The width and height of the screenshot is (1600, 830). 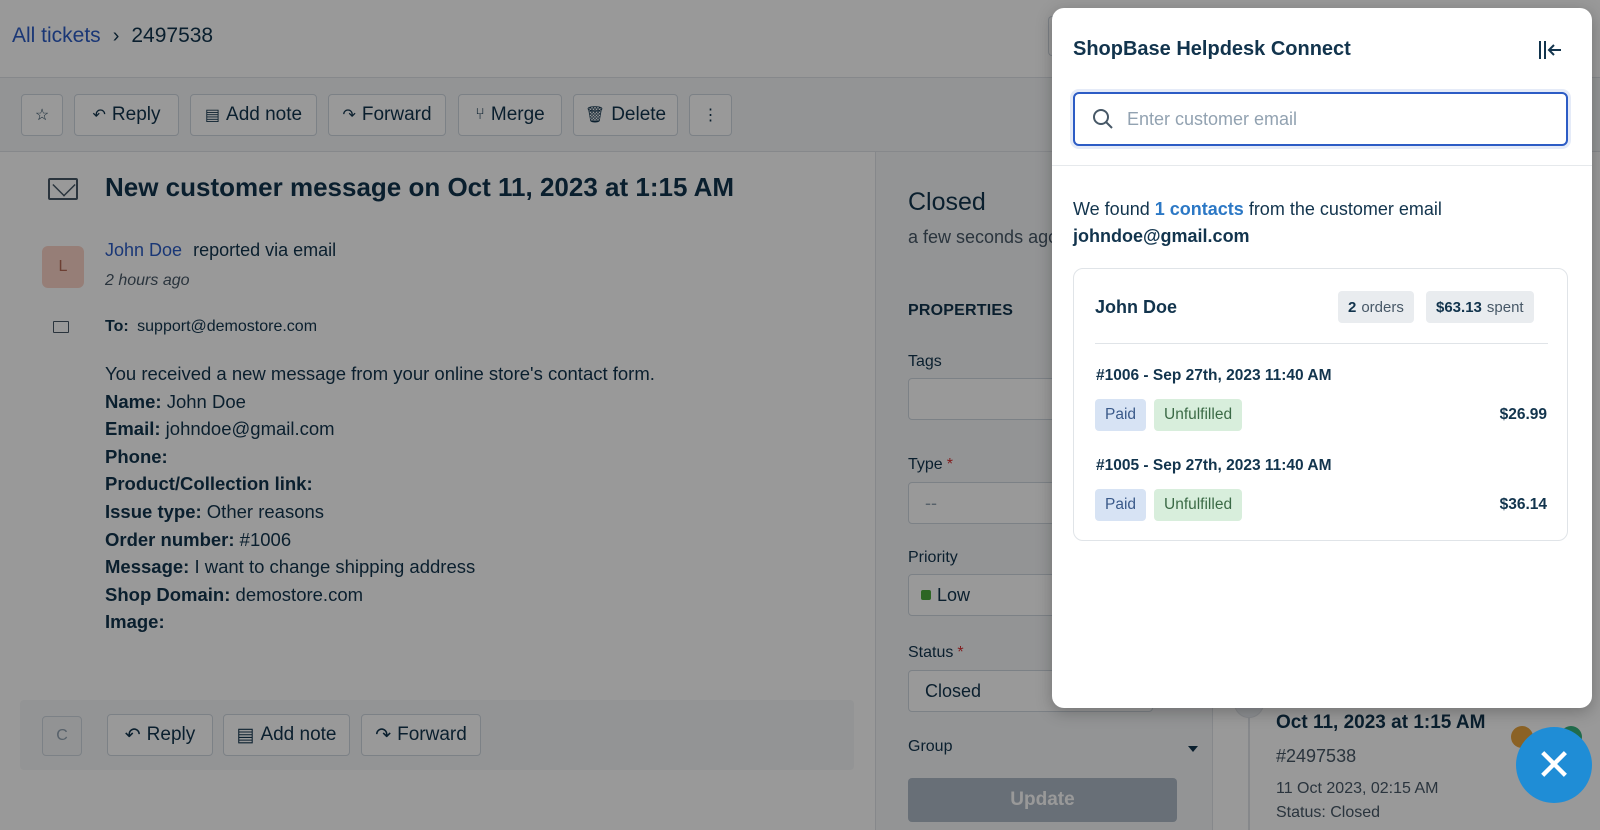 I want to click on panel-title: ShopBase Helpdesk Connect, so click(x=1212, y=49).